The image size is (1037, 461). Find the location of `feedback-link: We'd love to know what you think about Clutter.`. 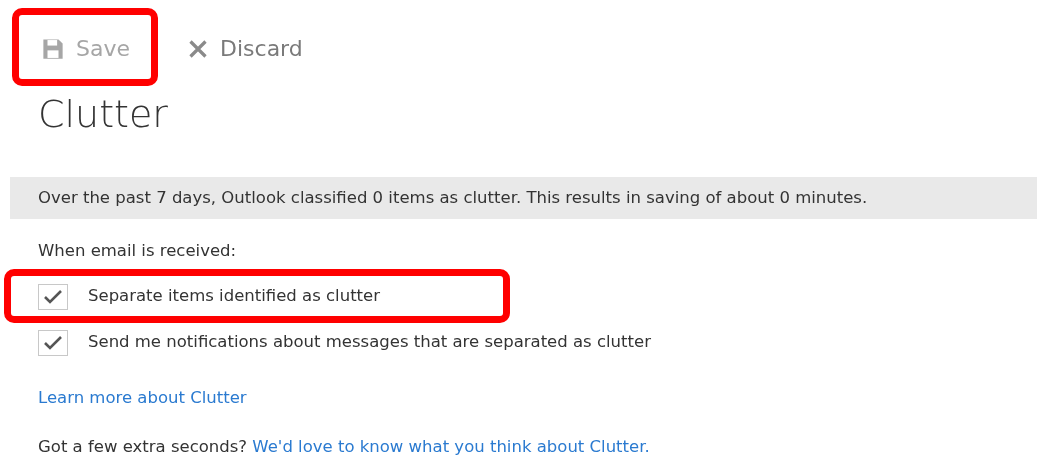

feedback-link: We'd love to know what you think about Clutter. is located at coordinates (451, 446).